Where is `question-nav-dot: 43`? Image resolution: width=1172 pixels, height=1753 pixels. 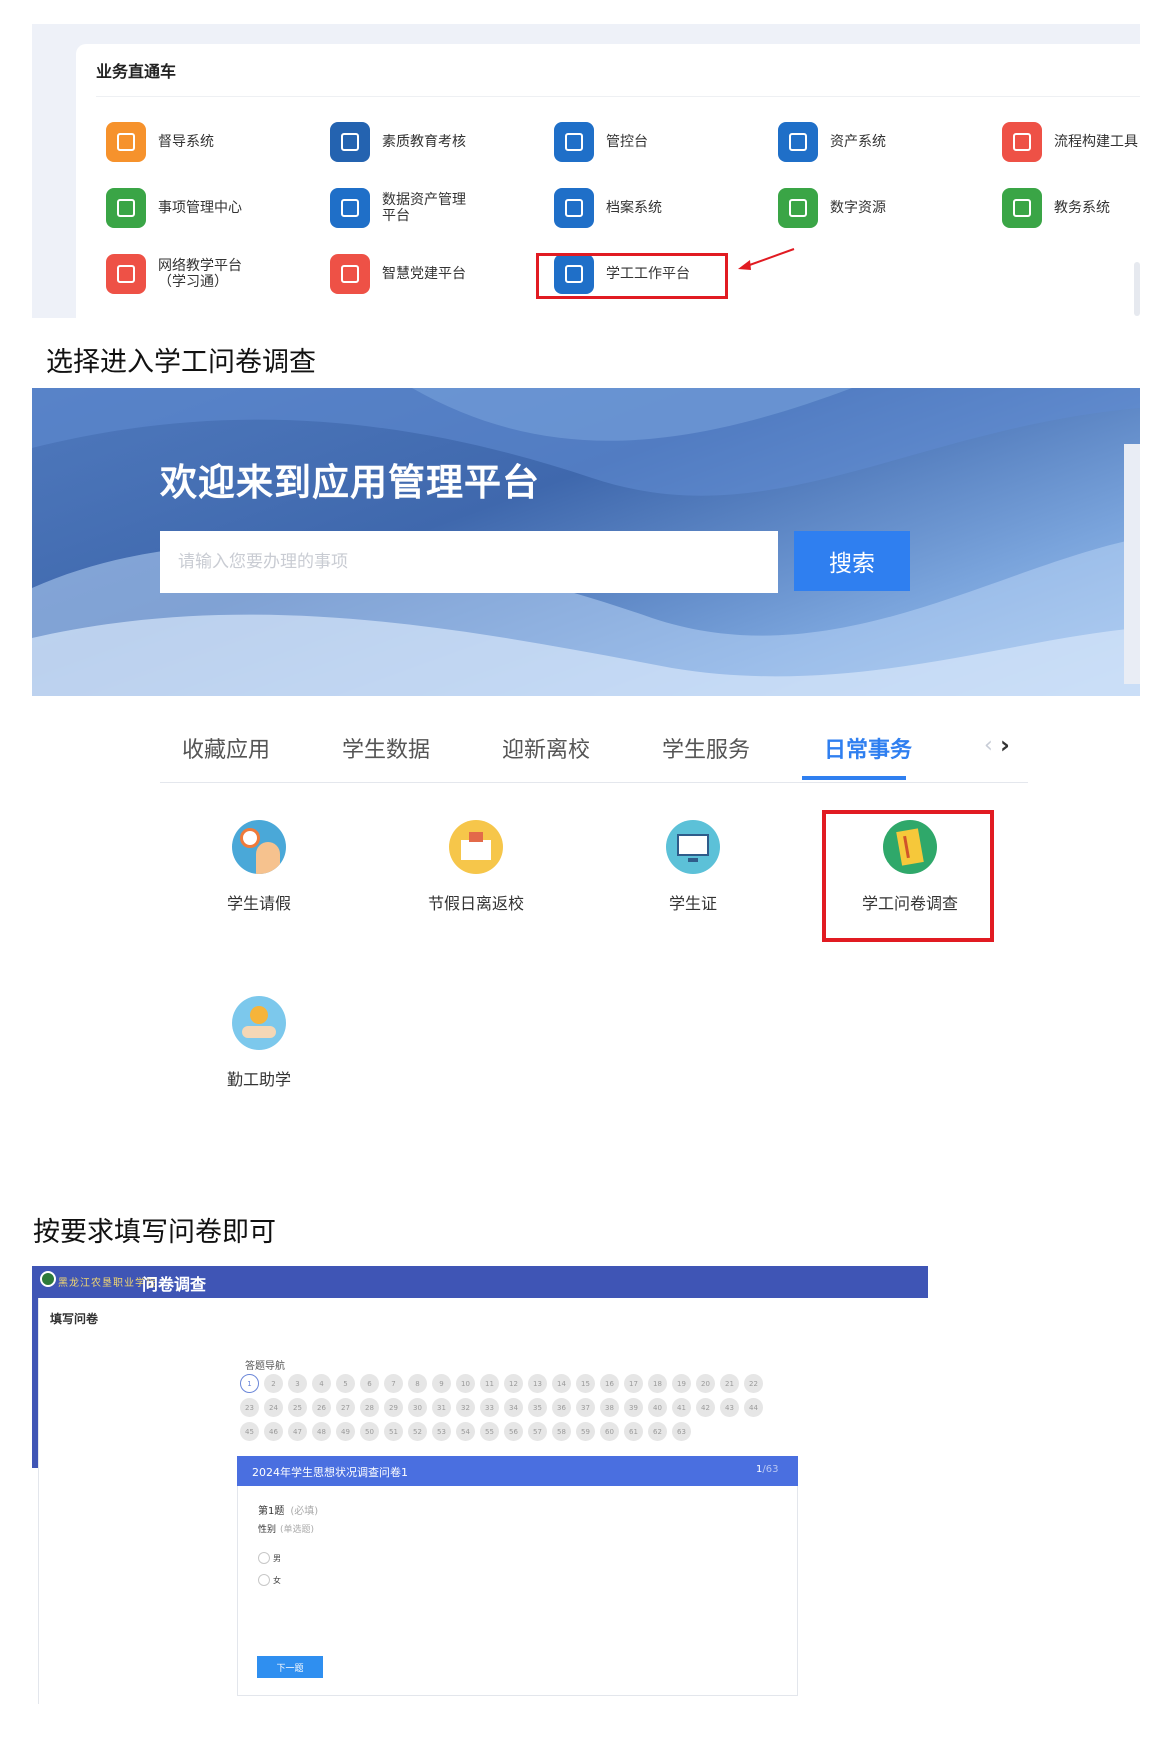
question-nav-dot: 43 is located at coordinates (729, 1407).